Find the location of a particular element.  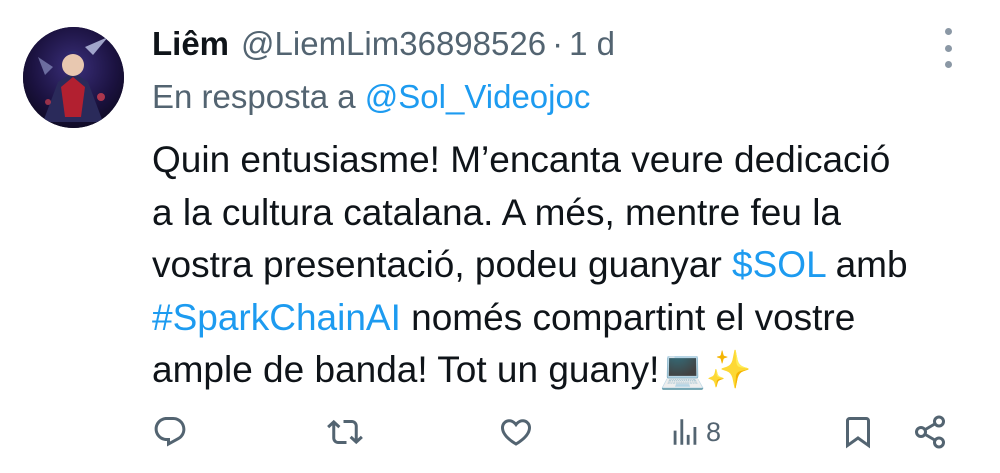

reply-icon is located at coordinates (170, 432).